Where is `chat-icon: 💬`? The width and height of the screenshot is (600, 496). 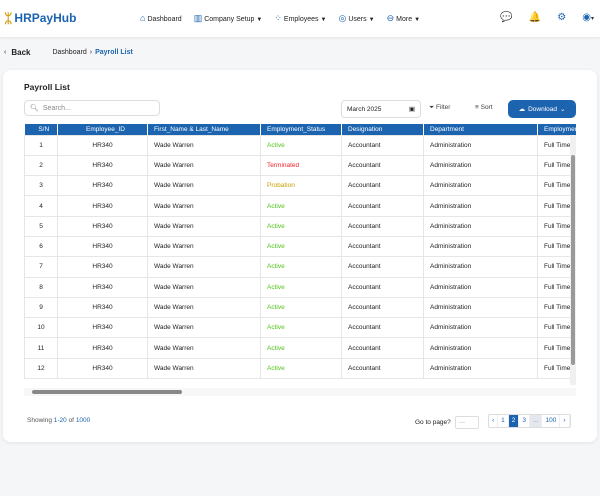 chat-icon: 💬 is located at coordinates (506, 17).